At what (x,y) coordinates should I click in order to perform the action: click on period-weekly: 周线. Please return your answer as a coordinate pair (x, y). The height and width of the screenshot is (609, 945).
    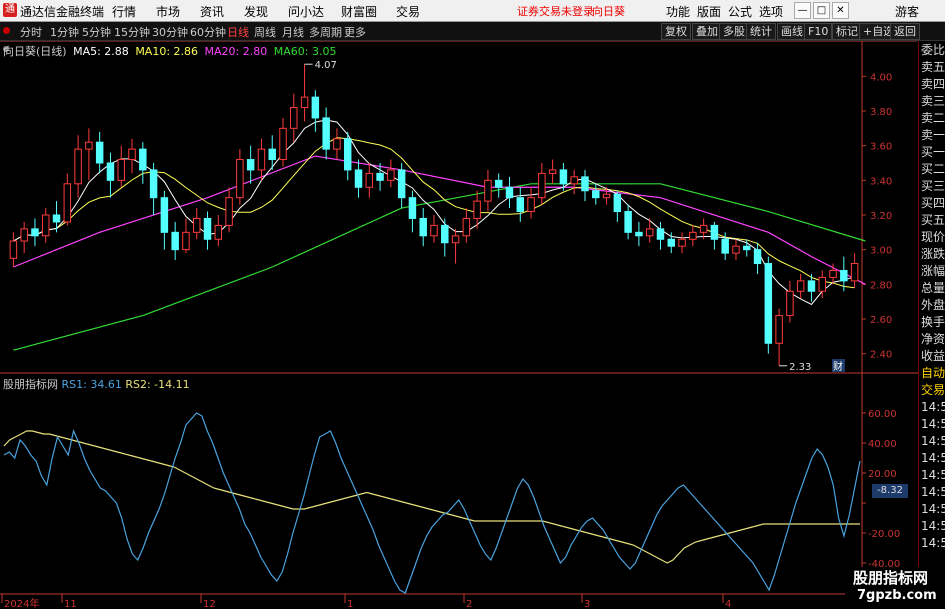
    Looking at the image, I should click on (265, 32).